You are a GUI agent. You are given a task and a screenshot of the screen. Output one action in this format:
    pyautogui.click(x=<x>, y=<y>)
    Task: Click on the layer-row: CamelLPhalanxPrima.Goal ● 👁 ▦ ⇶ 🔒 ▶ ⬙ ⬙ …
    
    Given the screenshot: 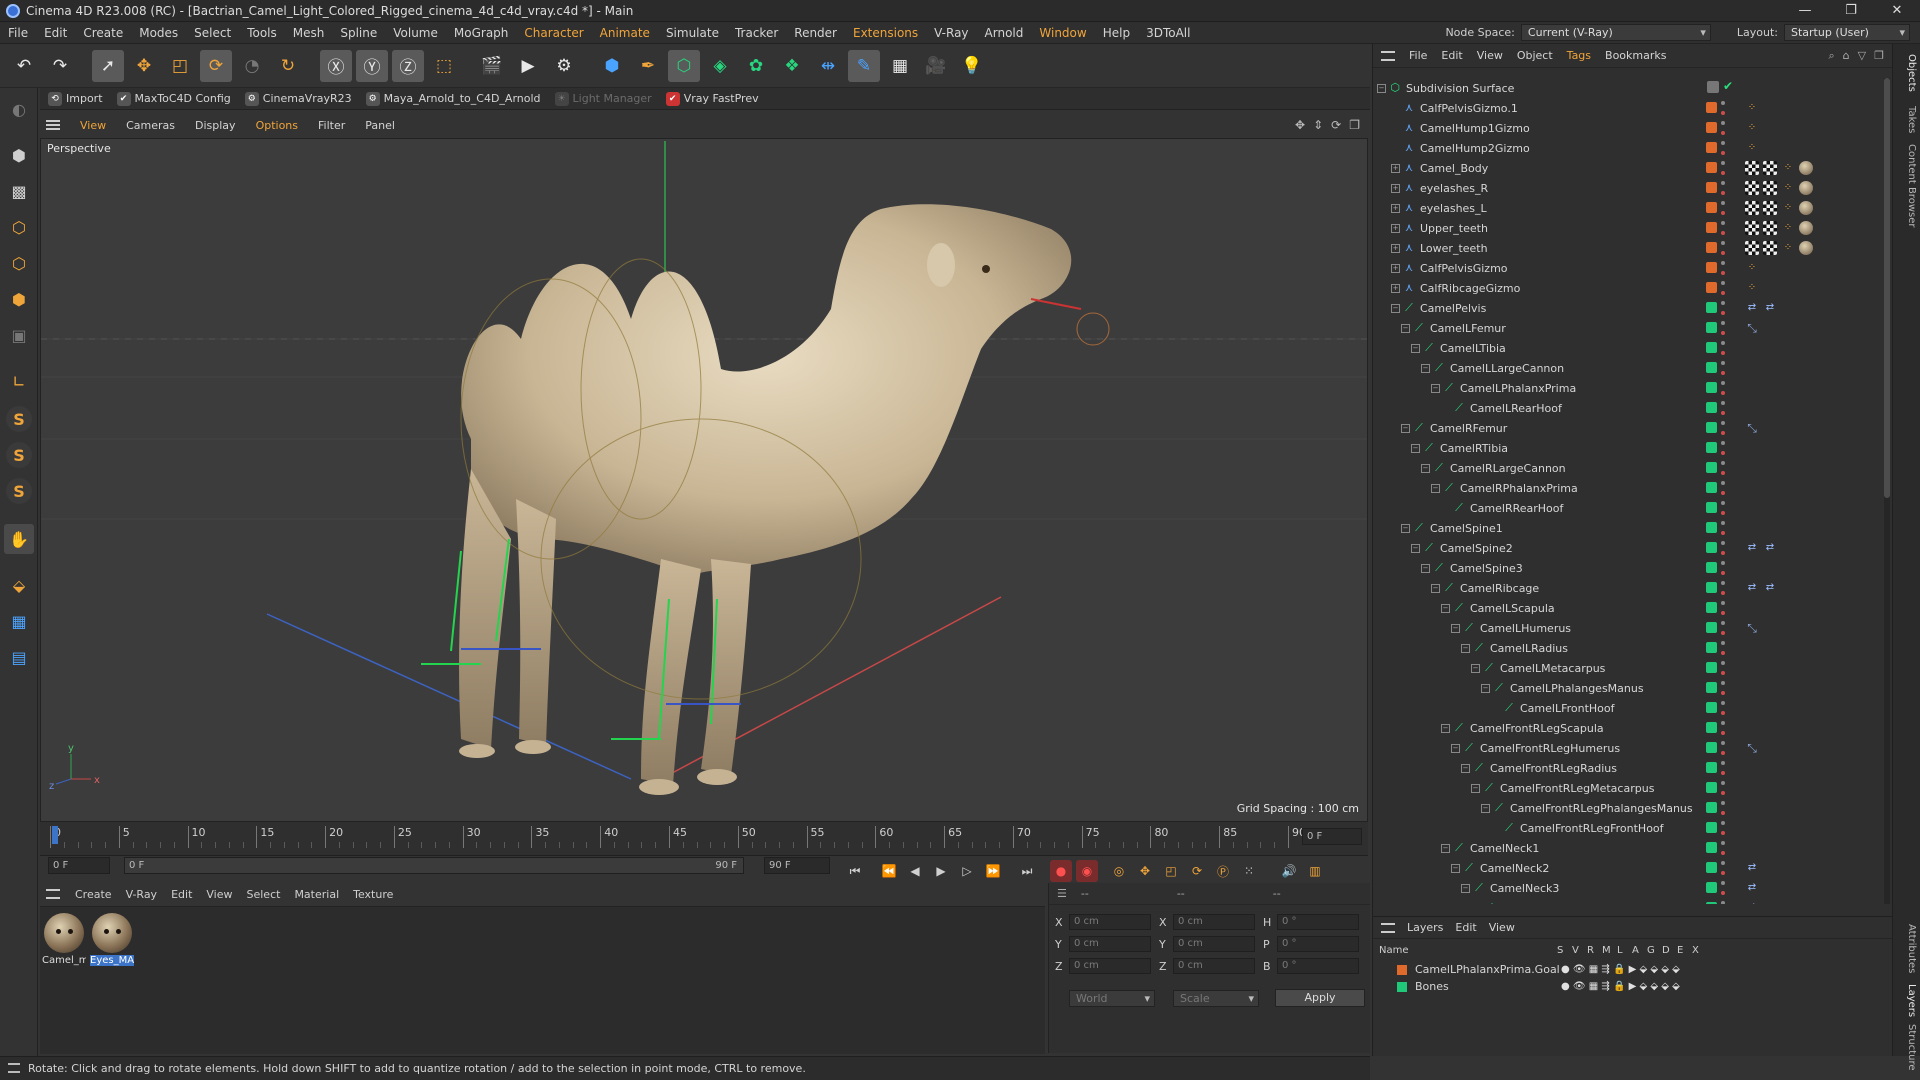 What is the action you would take?
    pyautogui.click(x=1633, y=969)
    